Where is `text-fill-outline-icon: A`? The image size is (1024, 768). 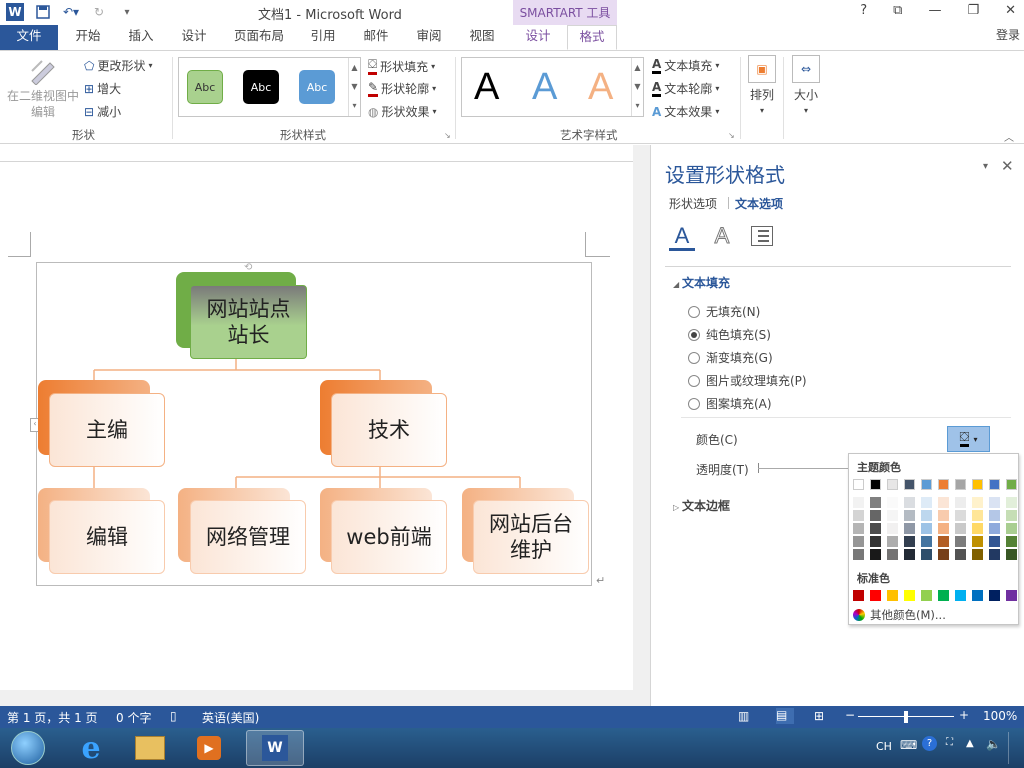 text-fill-outline-icon: A is located at coordinates (682, 237).